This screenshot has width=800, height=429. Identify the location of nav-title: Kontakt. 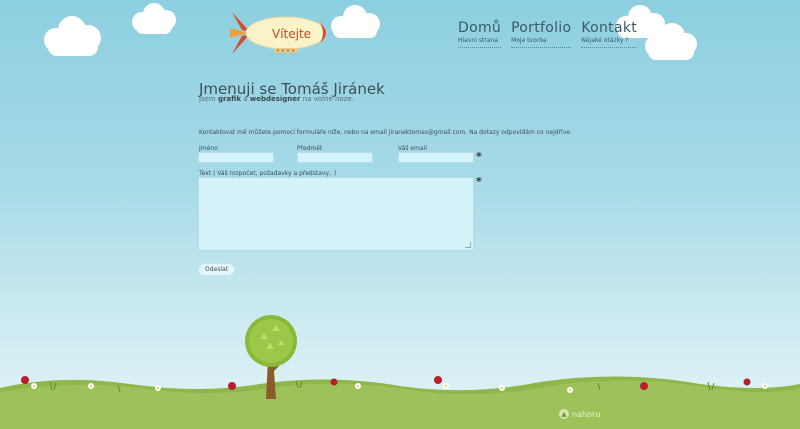
(609, 28).